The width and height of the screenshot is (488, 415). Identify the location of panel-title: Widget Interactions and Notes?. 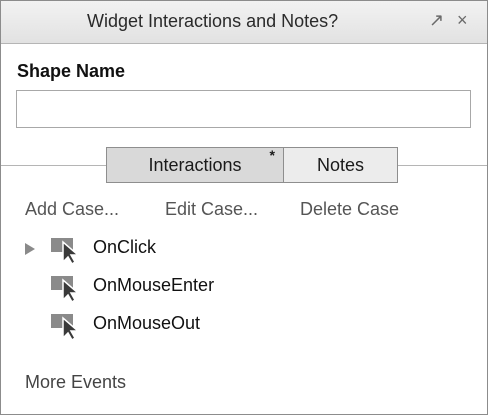
(213, 21).